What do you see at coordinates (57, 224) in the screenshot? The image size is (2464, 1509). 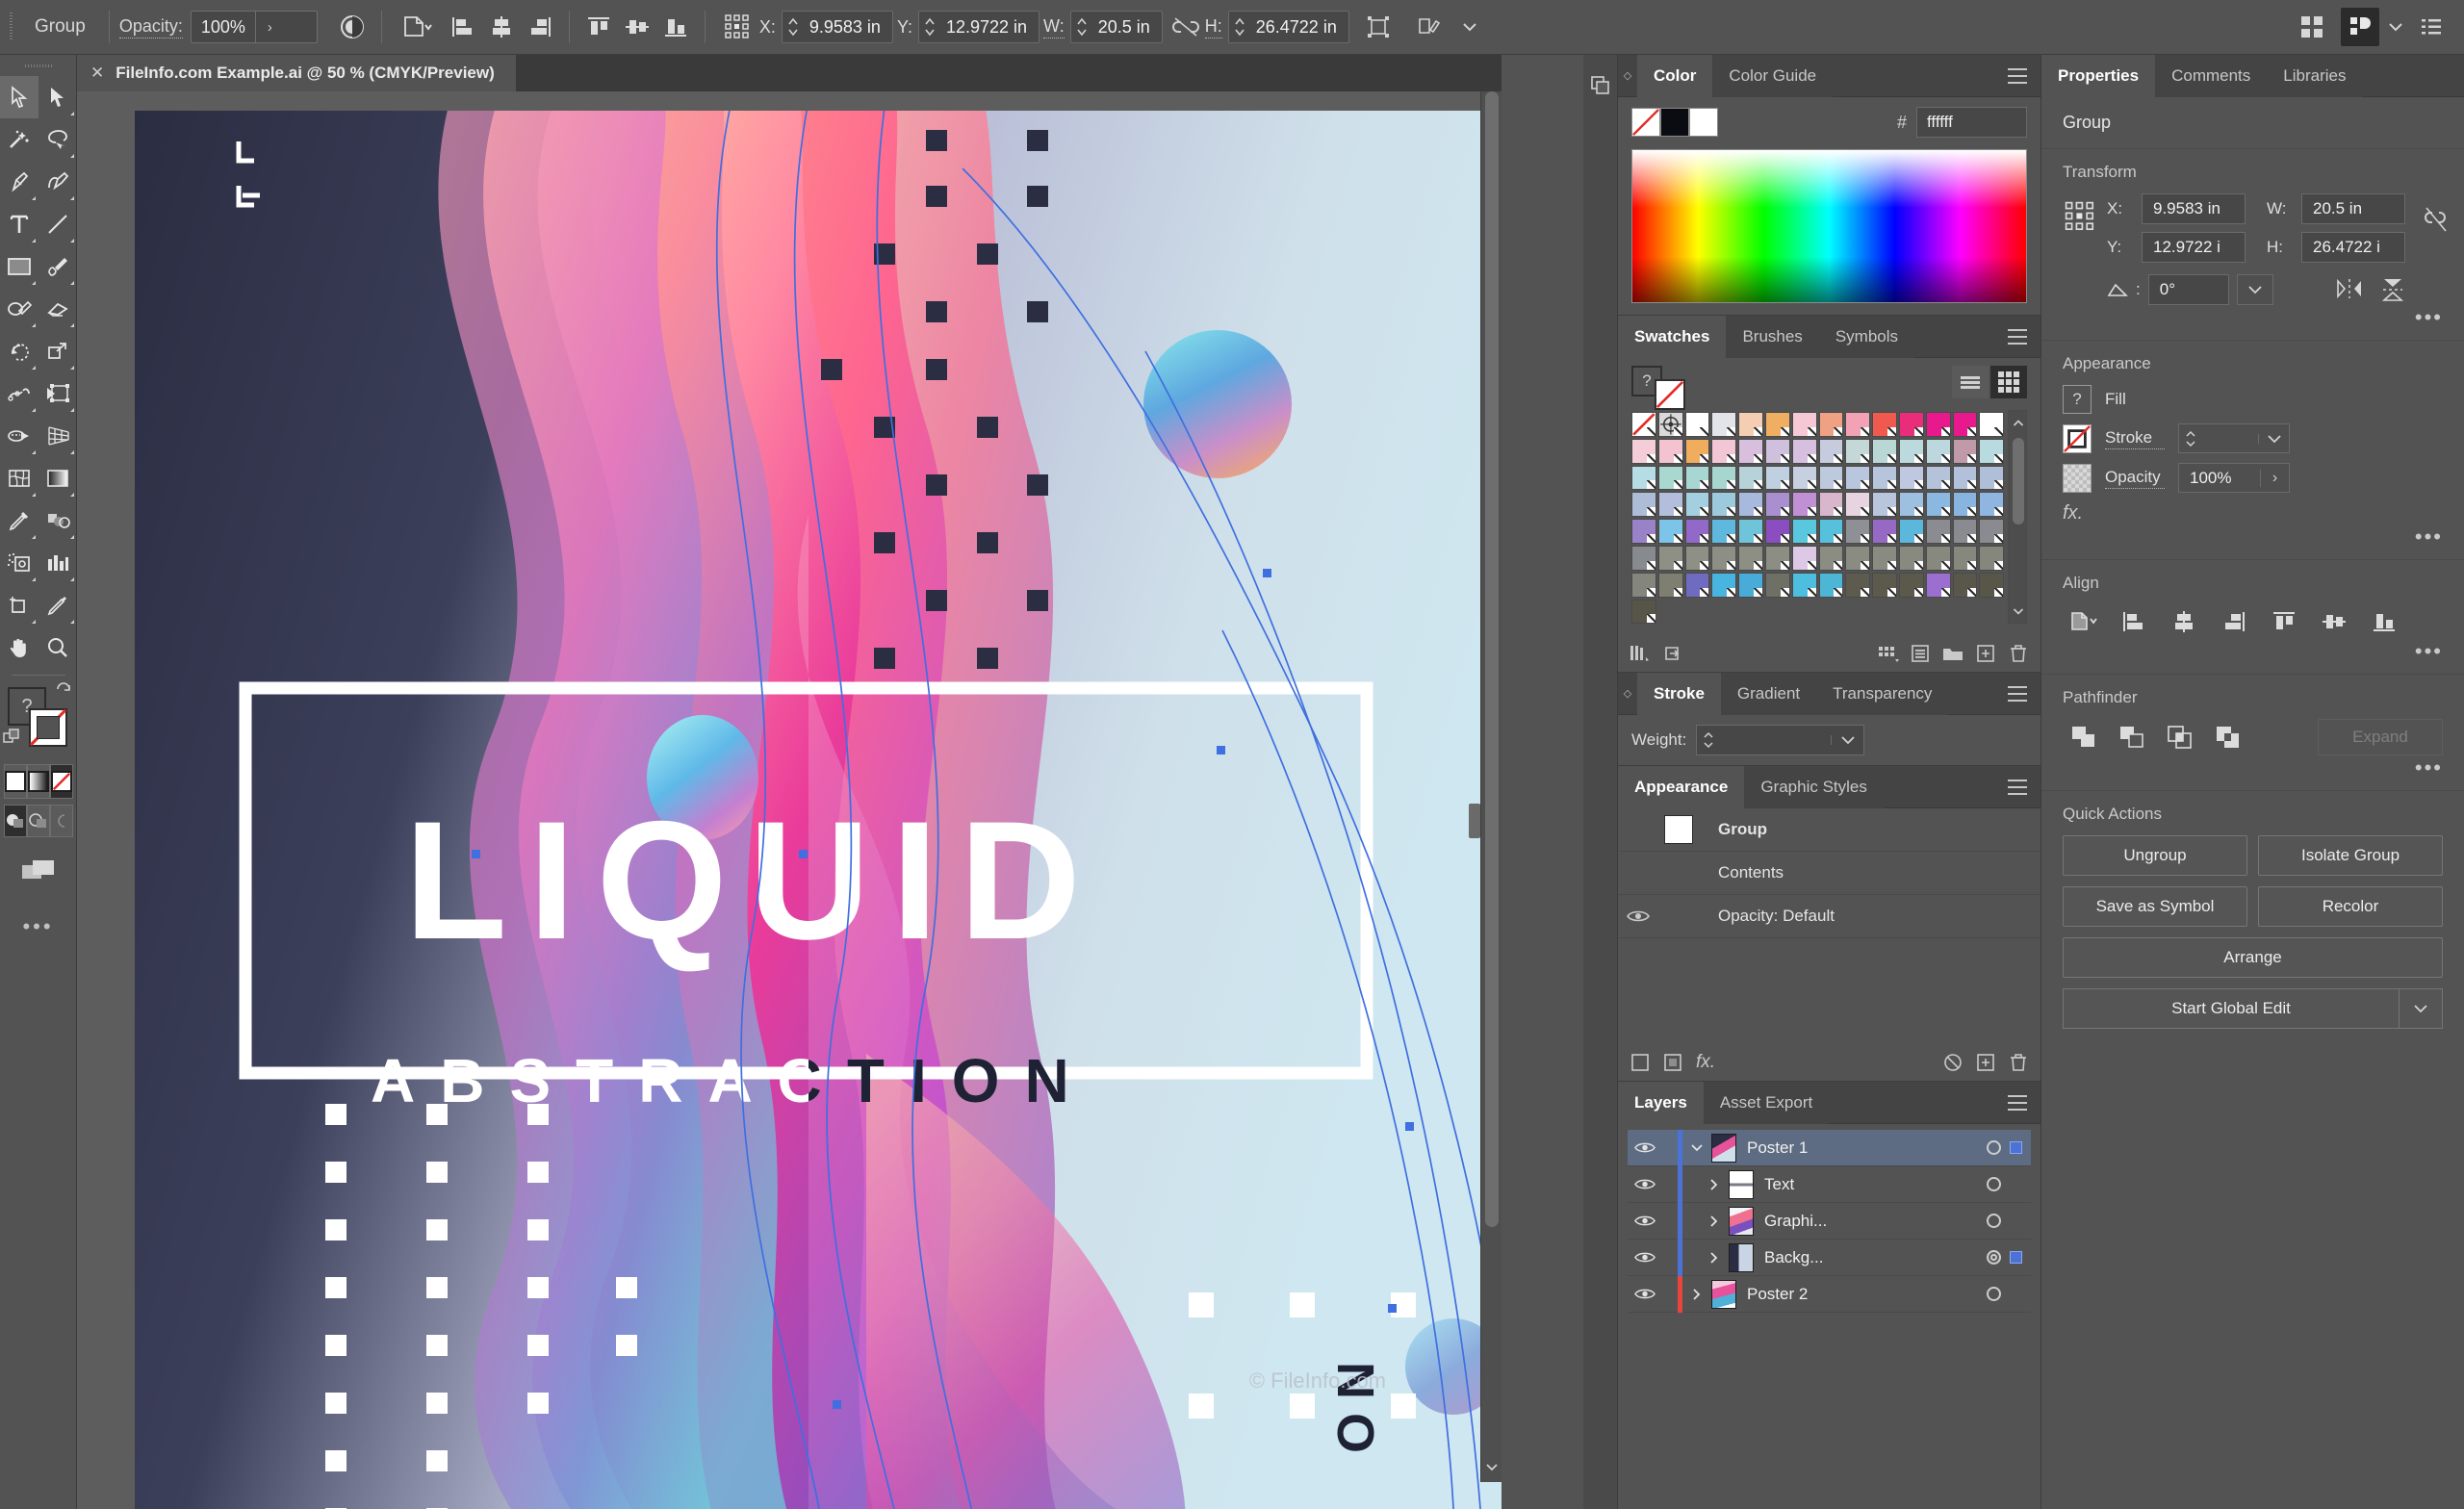 I see `line-segment-tool` at bounding box center [57, 224].